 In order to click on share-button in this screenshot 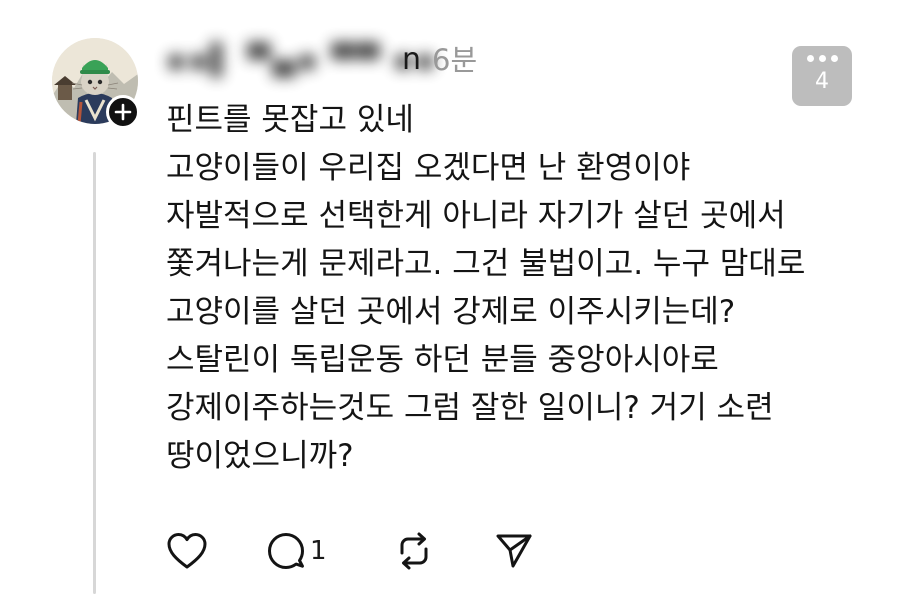, I will do `click(514, 551)`.